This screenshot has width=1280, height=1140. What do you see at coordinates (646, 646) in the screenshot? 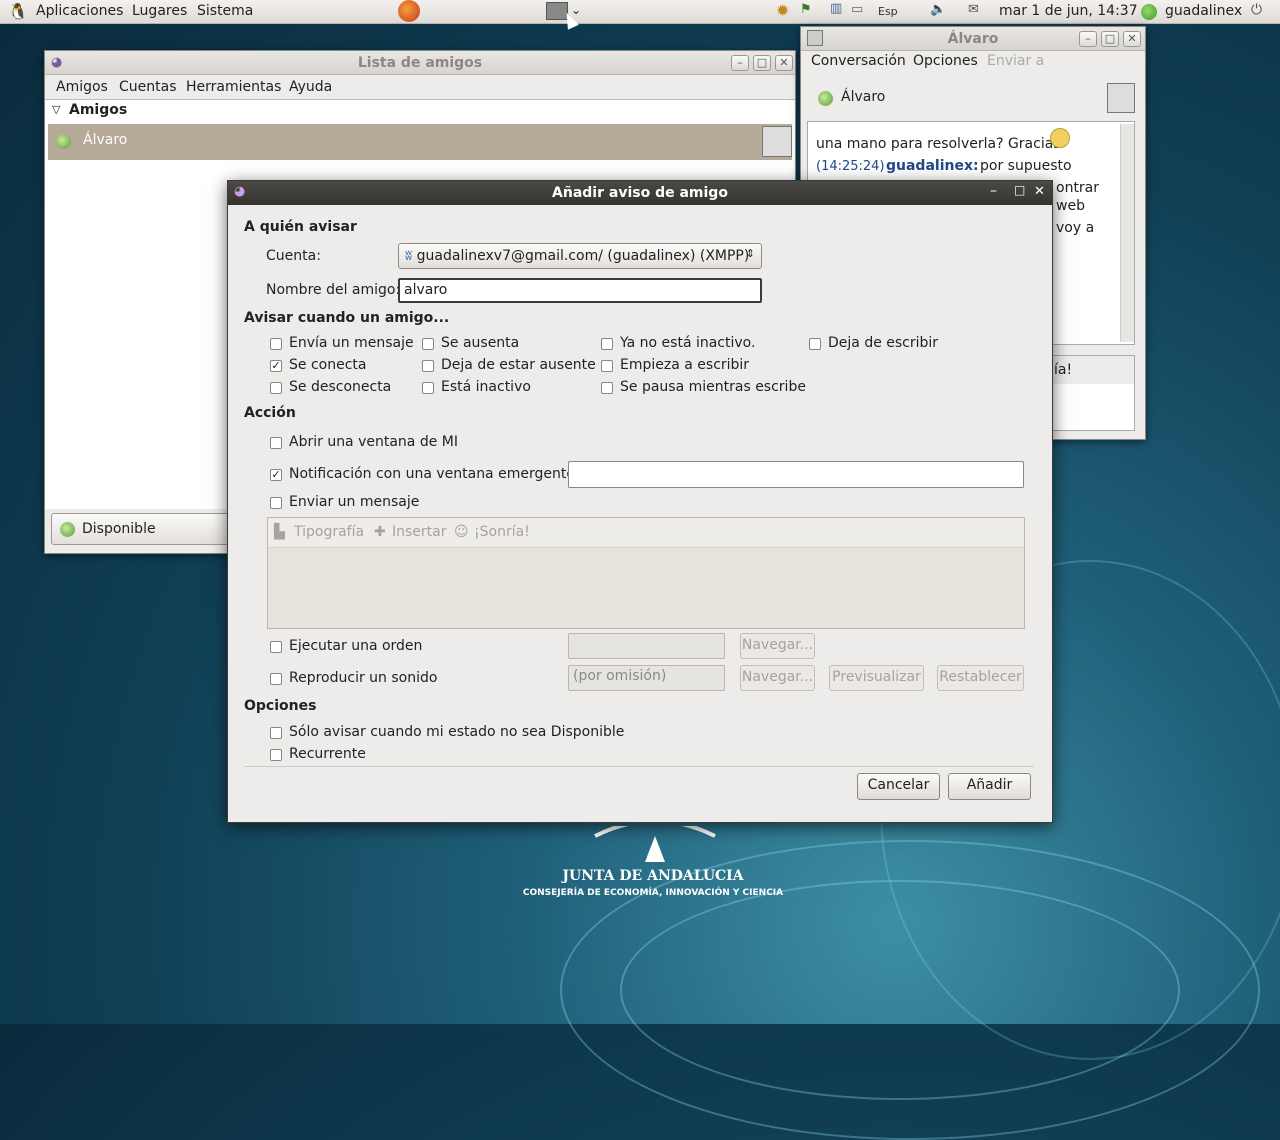
I see `command-input` at bounding box center [646, 646].